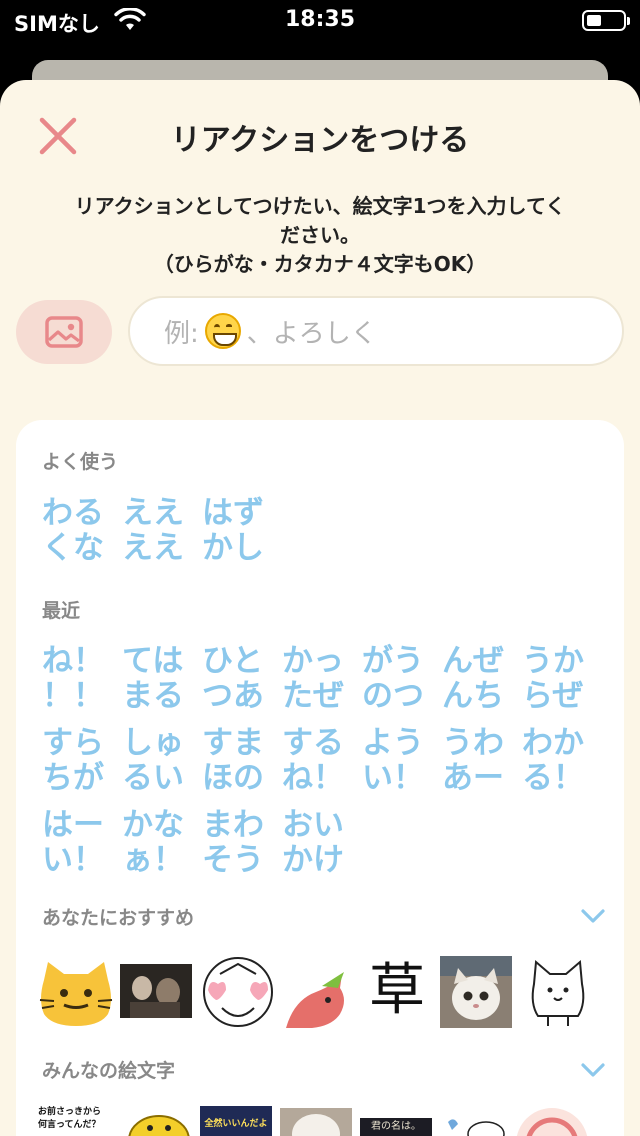 This screenshot has height=1136, width=640. What do you see at coordinates (233, 548) in the screenshot?
I see `reaction-text-bottom: かし` at bounding box center [233, 548].